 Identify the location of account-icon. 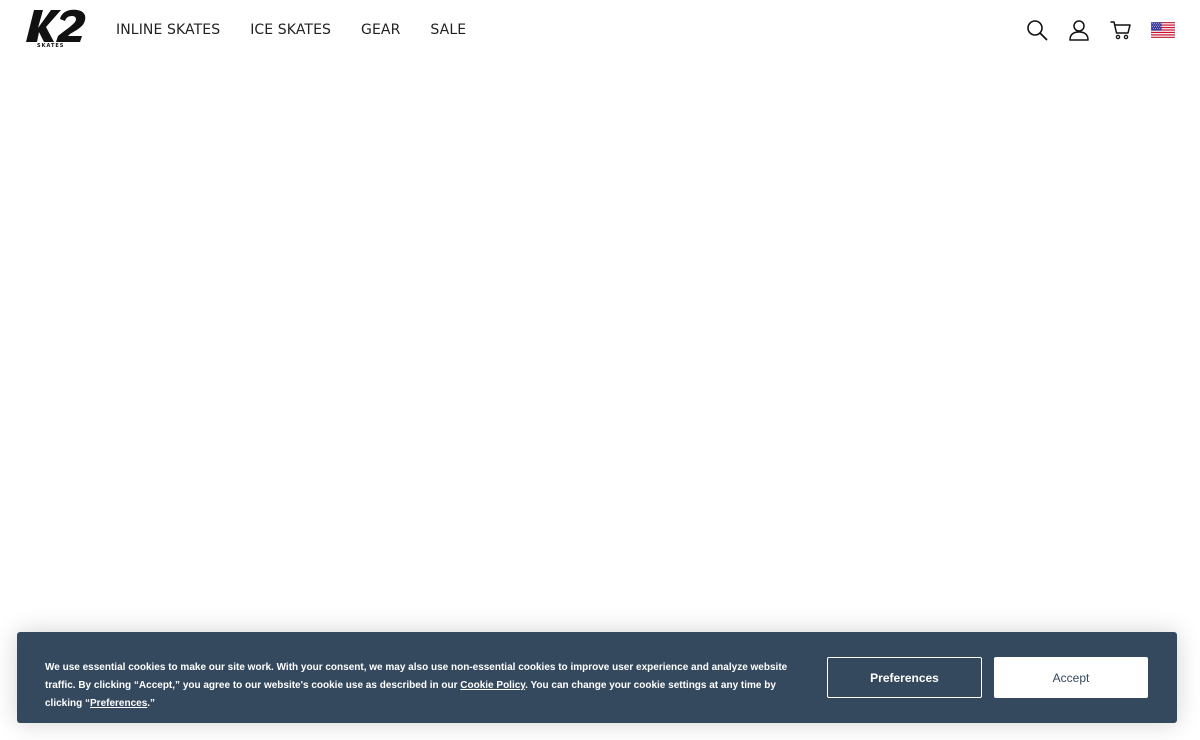
(1079, 30).